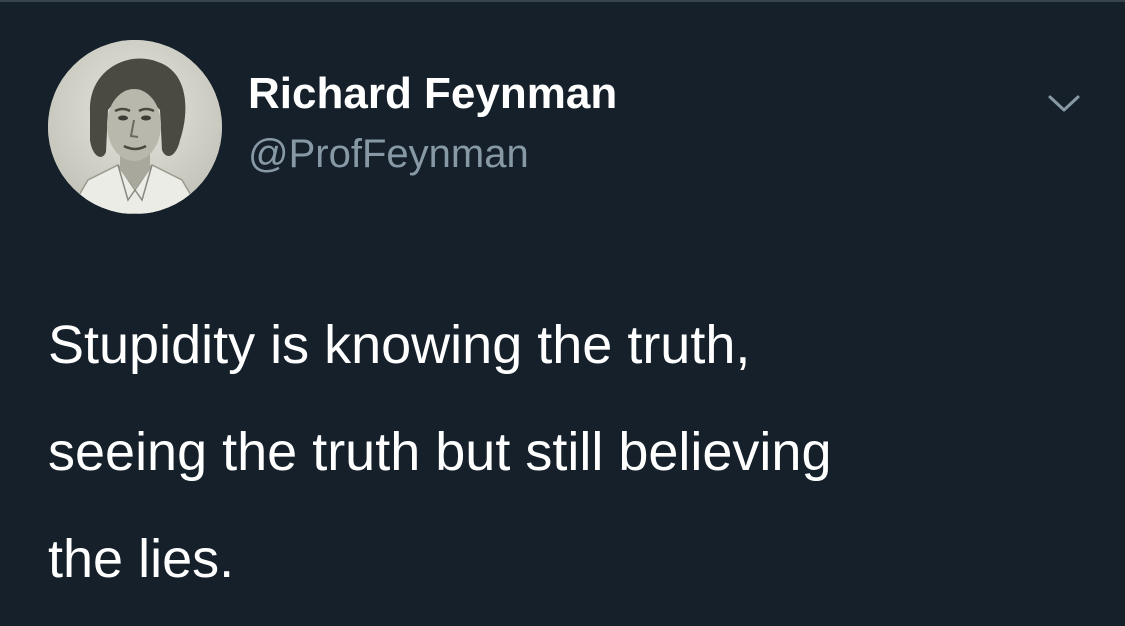  I want to click on tweet-text-line: Stupidity is knowing the truth,, so click(399, 345).